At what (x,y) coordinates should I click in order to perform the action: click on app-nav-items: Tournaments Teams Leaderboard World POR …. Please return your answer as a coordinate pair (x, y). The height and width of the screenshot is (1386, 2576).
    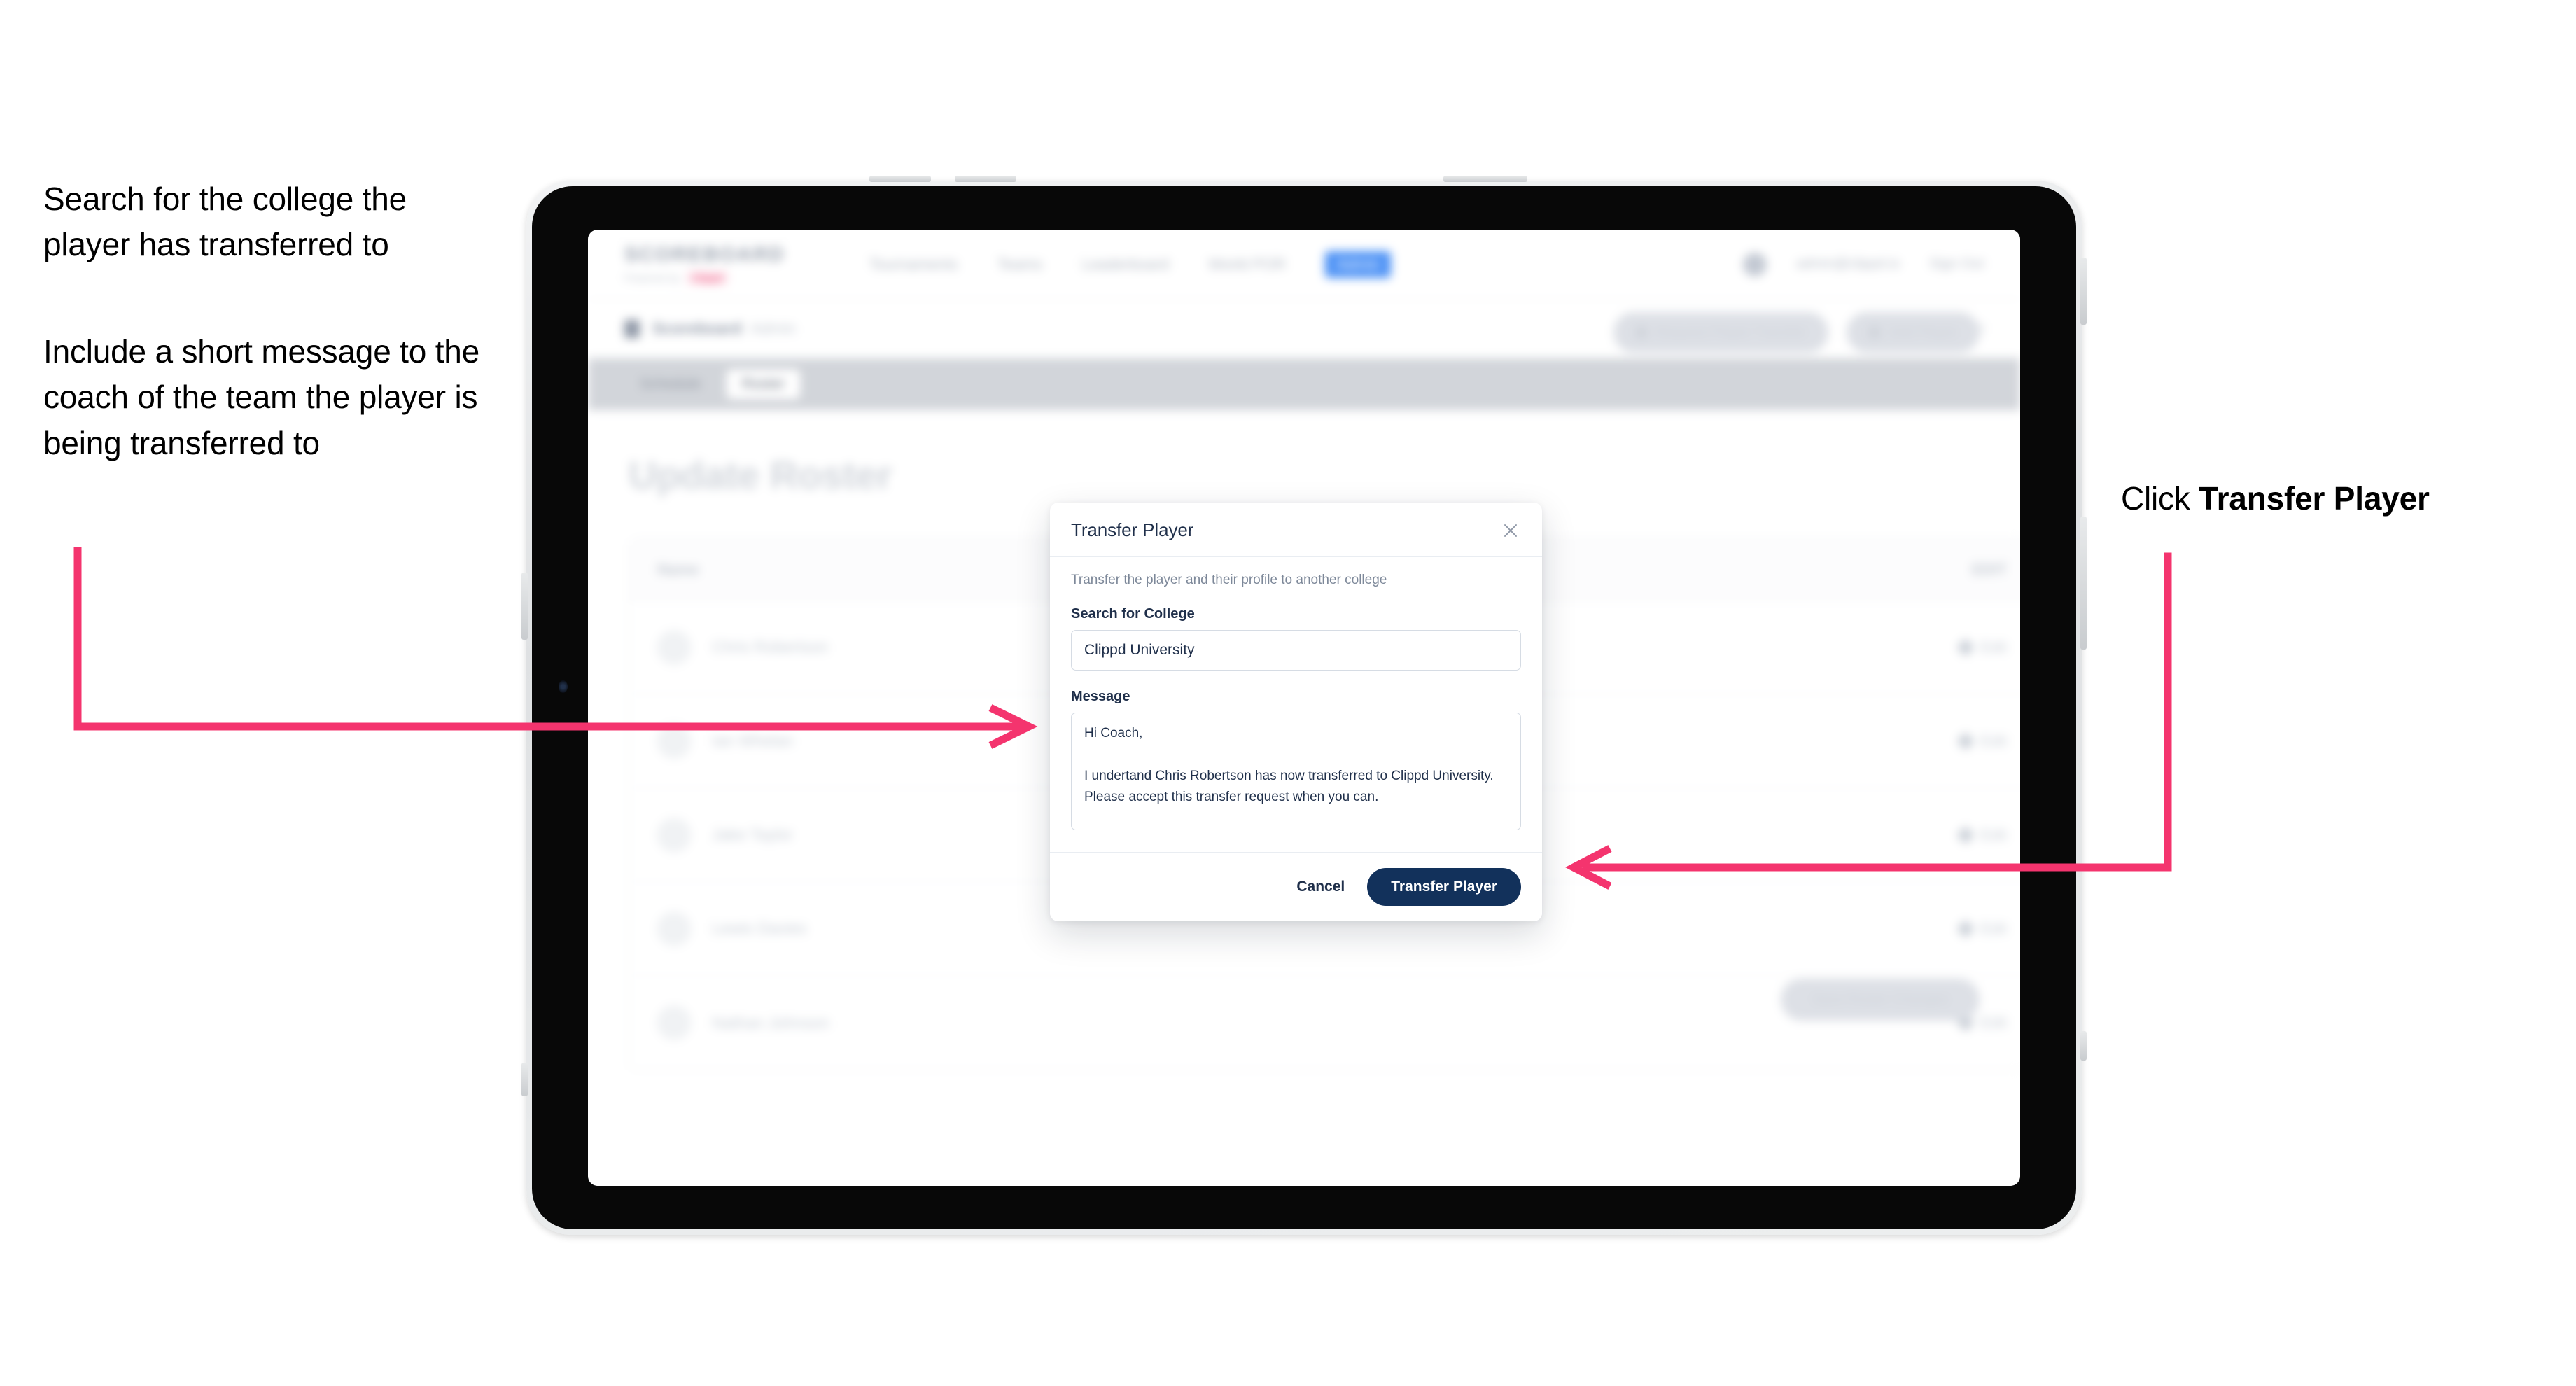
    Looking at the image, I should click on (1130, 264).